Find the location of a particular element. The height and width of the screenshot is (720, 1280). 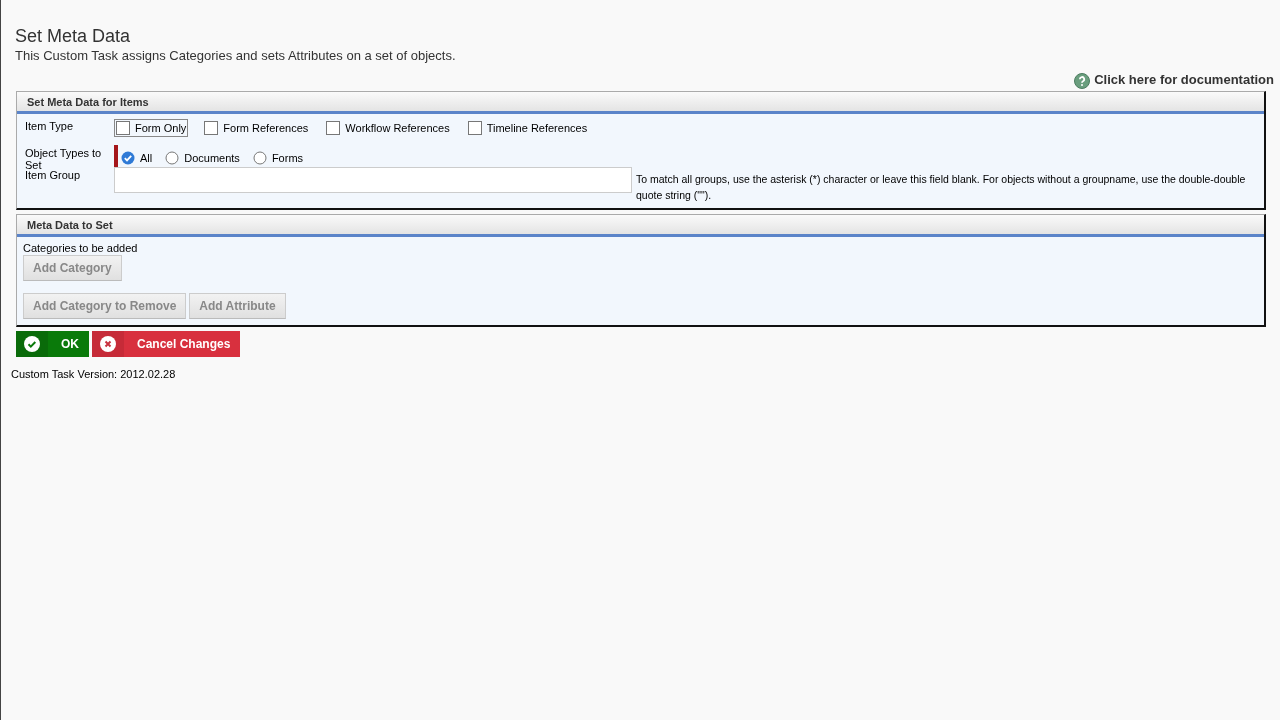

field-label: Object Types to Set is located at coordinates (64, 158).